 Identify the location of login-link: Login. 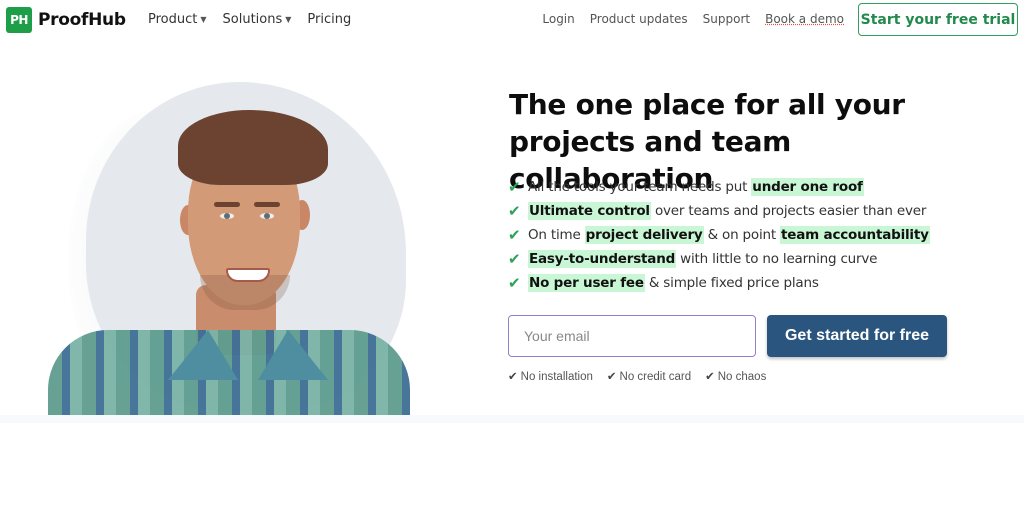
(558, 19).